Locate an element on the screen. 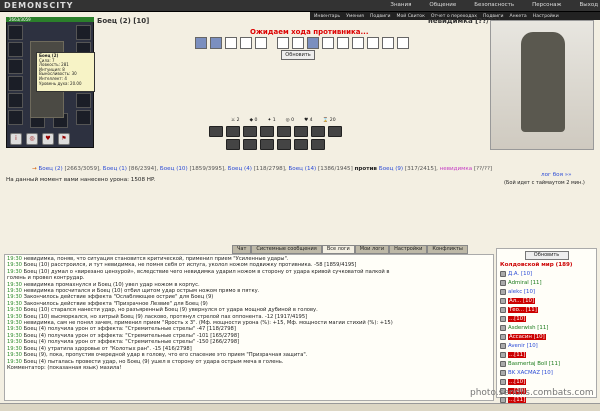 Image resolution: width=600 pixels, height=411 pixels. fighter-token: Боец (14) is located at coordinates (302, 169).